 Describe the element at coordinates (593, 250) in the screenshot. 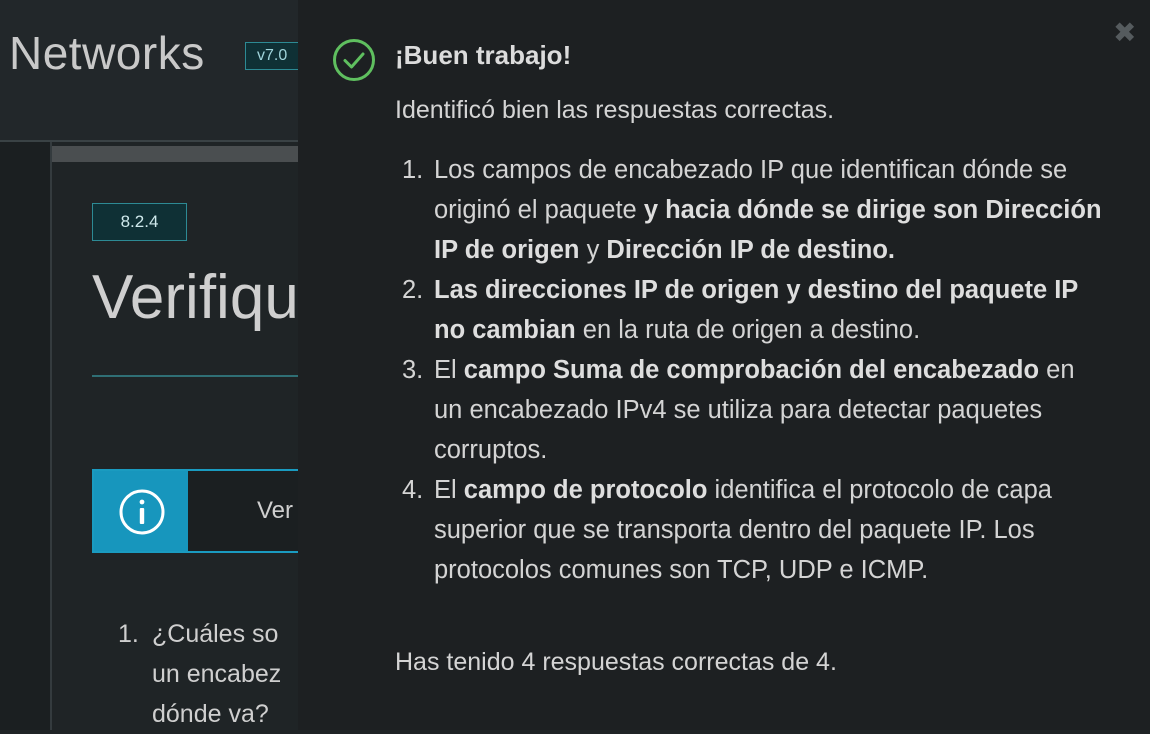

I see `item-text: y` at that location.